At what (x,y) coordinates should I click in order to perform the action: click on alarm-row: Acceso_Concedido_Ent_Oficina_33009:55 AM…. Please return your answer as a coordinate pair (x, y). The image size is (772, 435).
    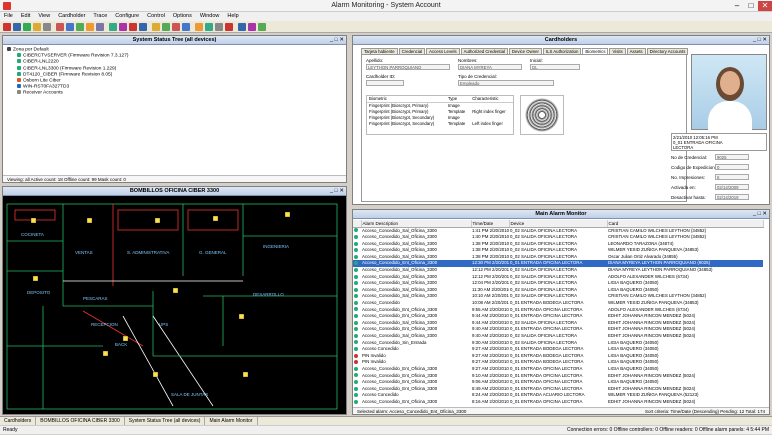
    Looking at the image, I should click on (558, 310).